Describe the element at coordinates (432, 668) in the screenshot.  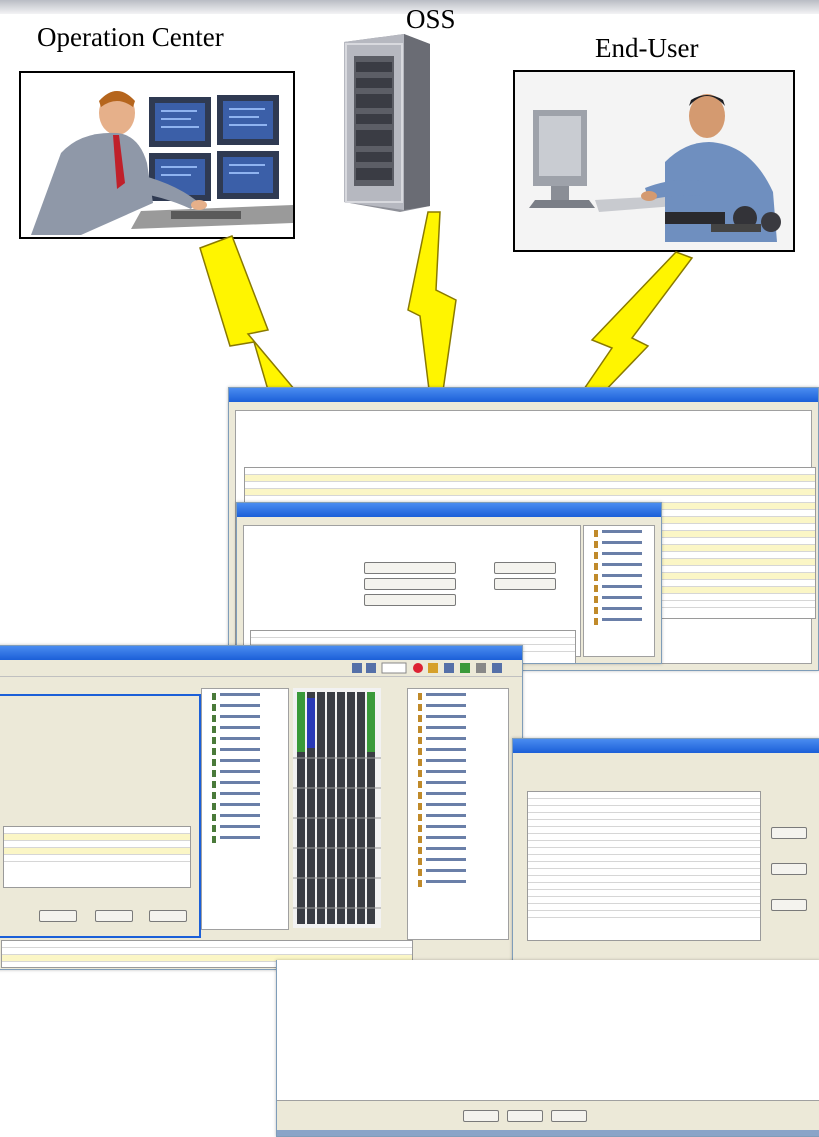
I see `toolbar-icons` at that location.